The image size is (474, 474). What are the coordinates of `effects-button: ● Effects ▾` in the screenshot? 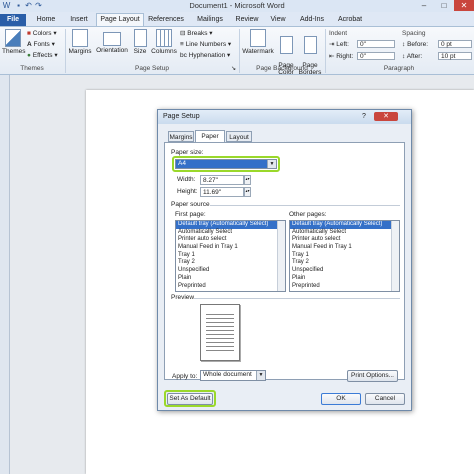 It's located at (42, 55).